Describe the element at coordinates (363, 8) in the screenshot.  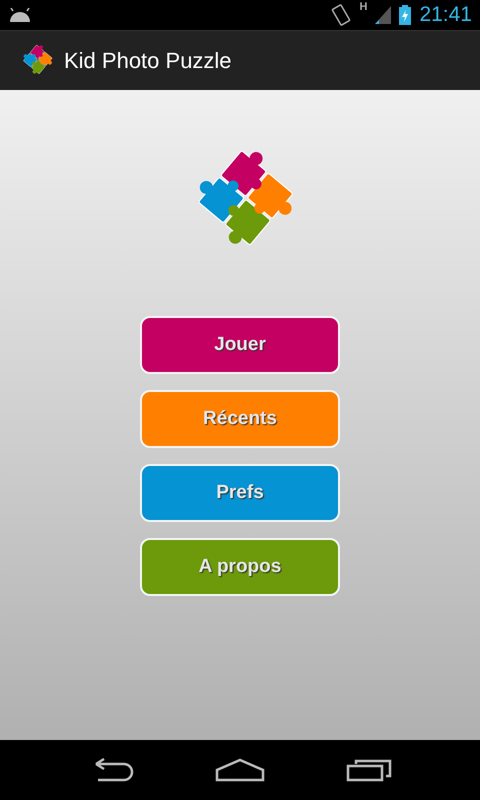
I see `network-type: H` at that location.